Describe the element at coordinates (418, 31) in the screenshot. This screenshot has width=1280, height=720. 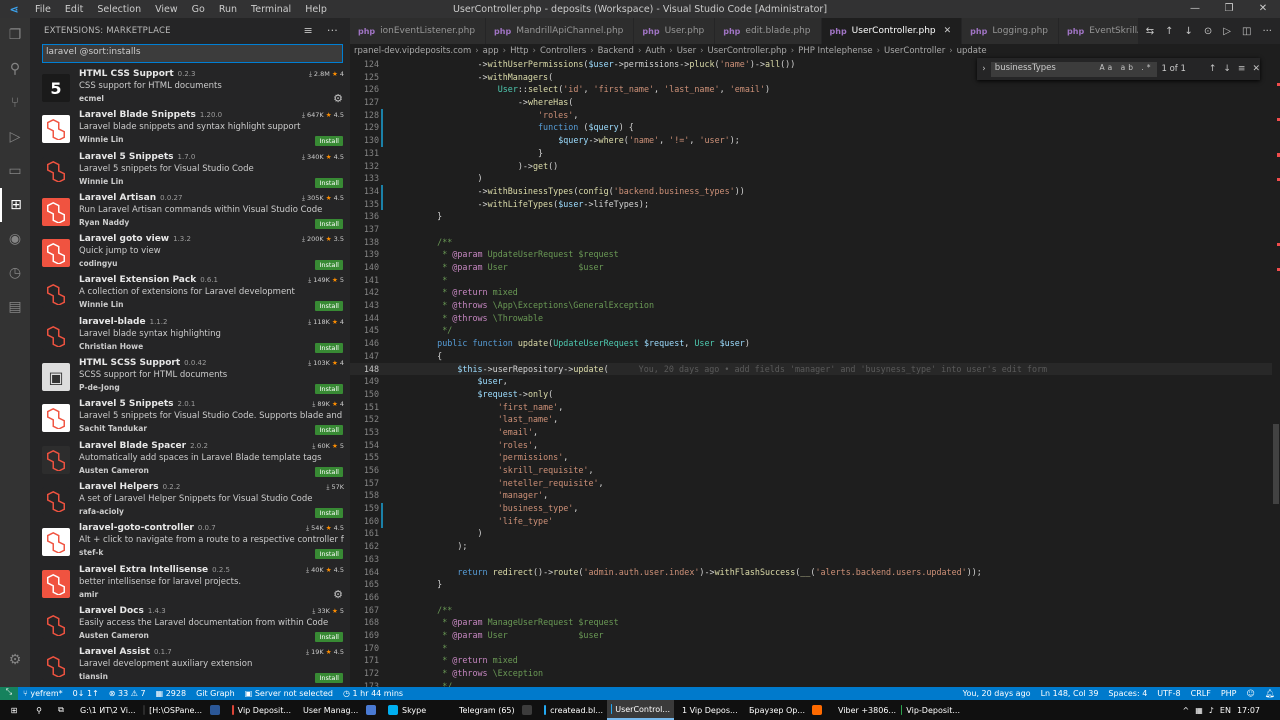
I see `editor-tab: php ionEventListener.php` at that location.